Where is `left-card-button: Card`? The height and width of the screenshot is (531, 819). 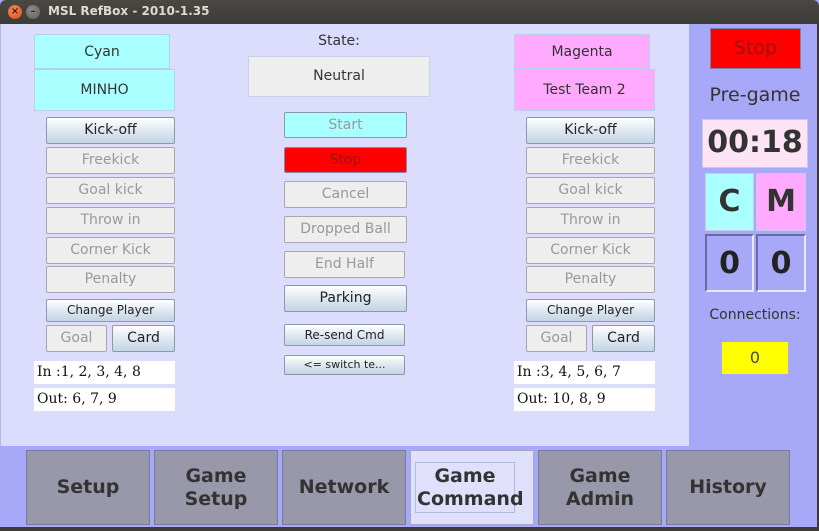 left-card-button: Card is located at coordinates (143, 338).